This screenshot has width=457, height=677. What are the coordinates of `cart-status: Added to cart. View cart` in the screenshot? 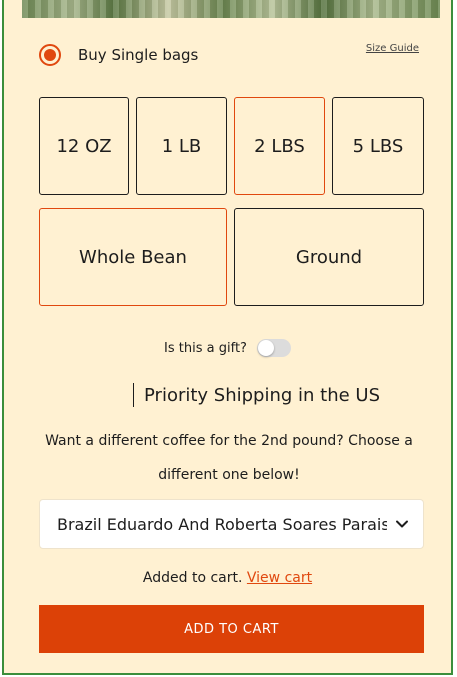 It's located at (227, 578).